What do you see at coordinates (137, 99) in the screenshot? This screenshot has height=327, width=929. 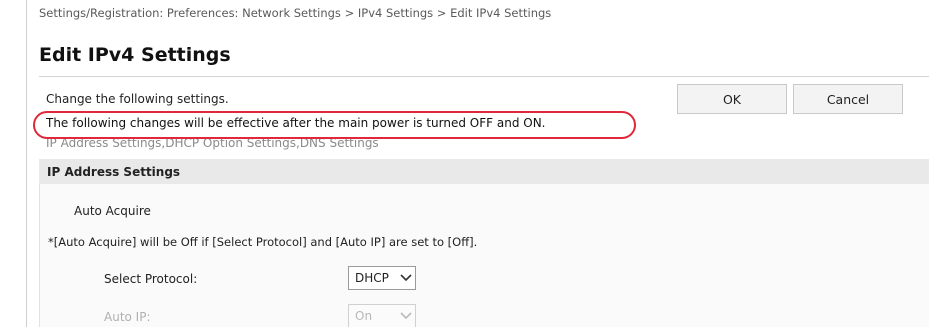 I see `intro-text: Change the following settings.` at bounding box center [137, 99].